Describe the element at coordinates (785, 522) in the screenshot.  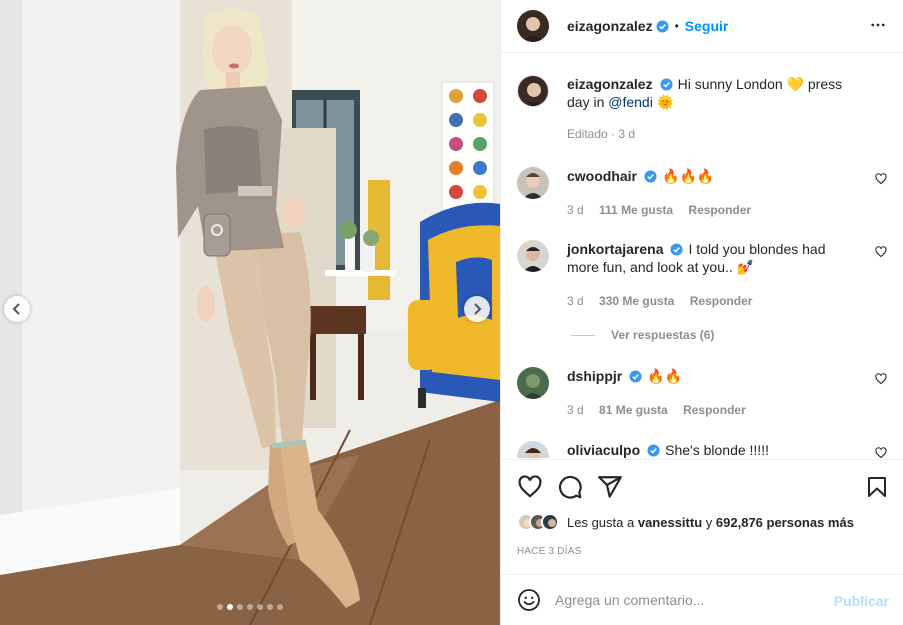
I see `likes-count-link: 692,876 personas más` at that location.